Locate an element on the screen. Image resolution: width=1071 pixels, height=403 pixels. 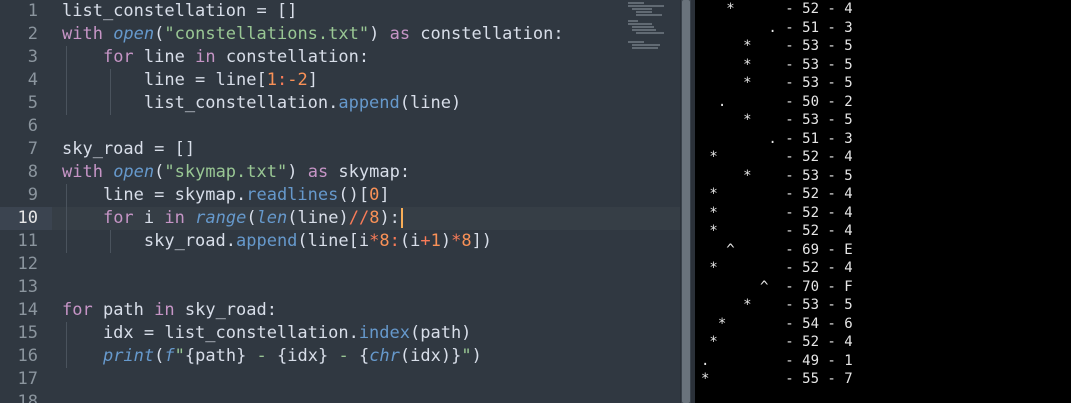
code-token: list_constellation. is located at coordinates (200, 103).